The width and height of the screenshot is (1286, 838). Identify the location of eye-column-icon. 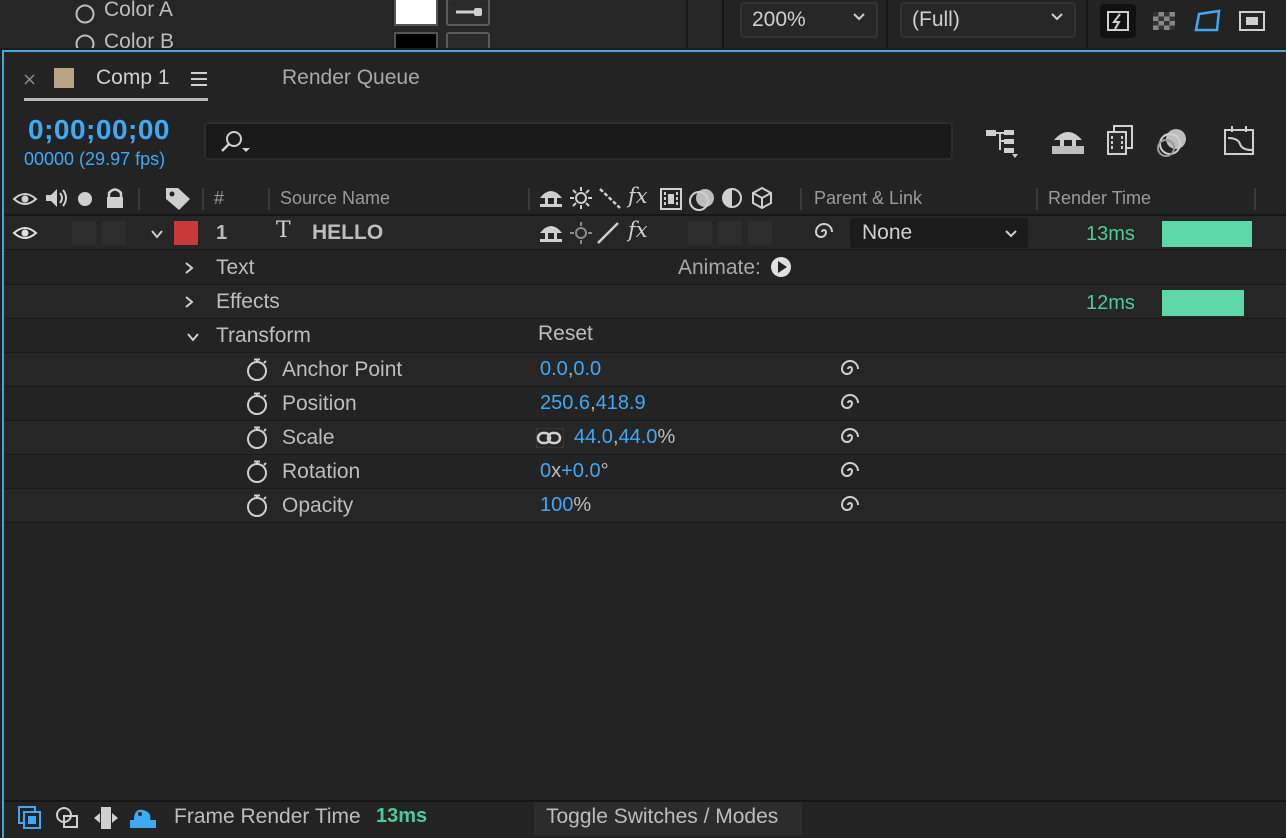
(25, 199).